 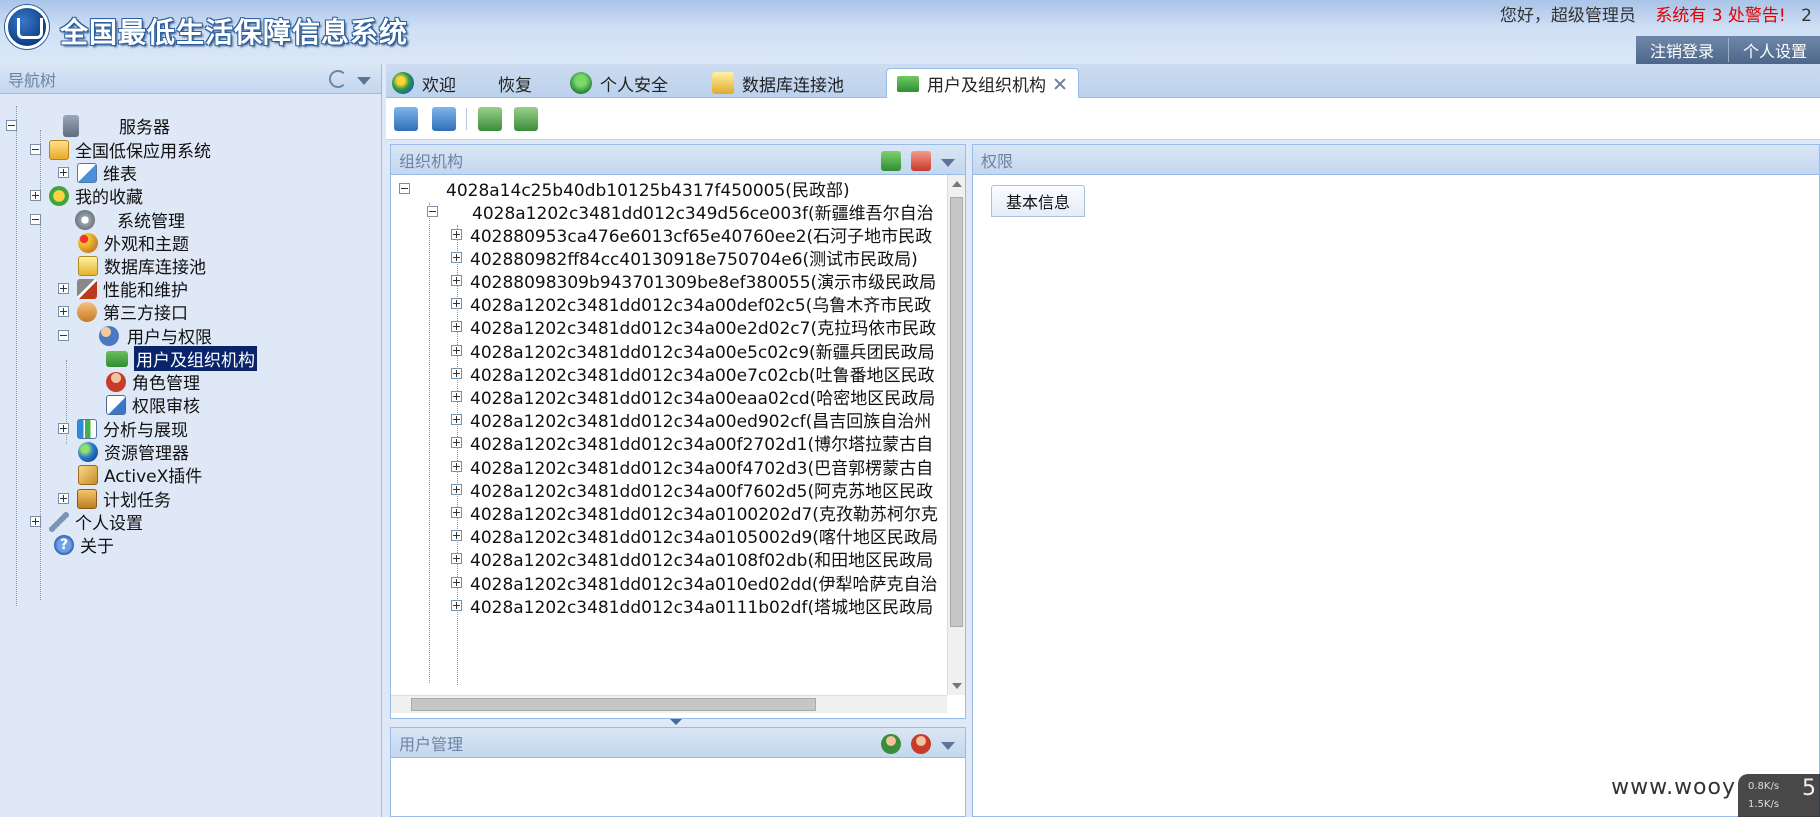 What do you see at coordinates (133, 451) in the screenshot?
I see `tree-node-resource-manager: 资源管理器` at bounding box center [133, 451].